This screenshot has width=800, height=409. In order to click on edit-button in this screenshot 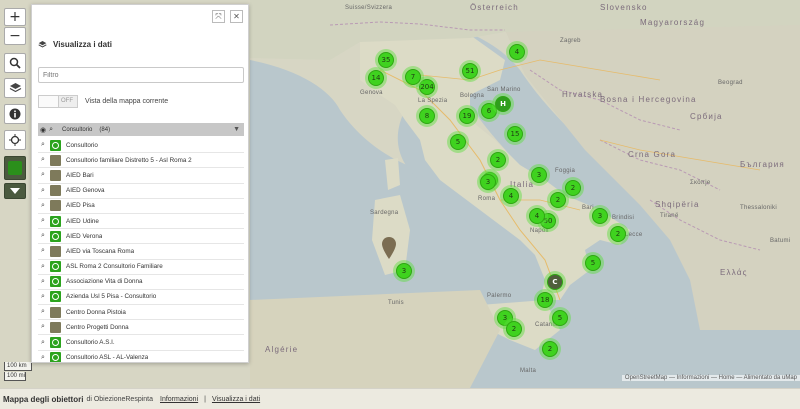, I will do `click(15, 168)`.